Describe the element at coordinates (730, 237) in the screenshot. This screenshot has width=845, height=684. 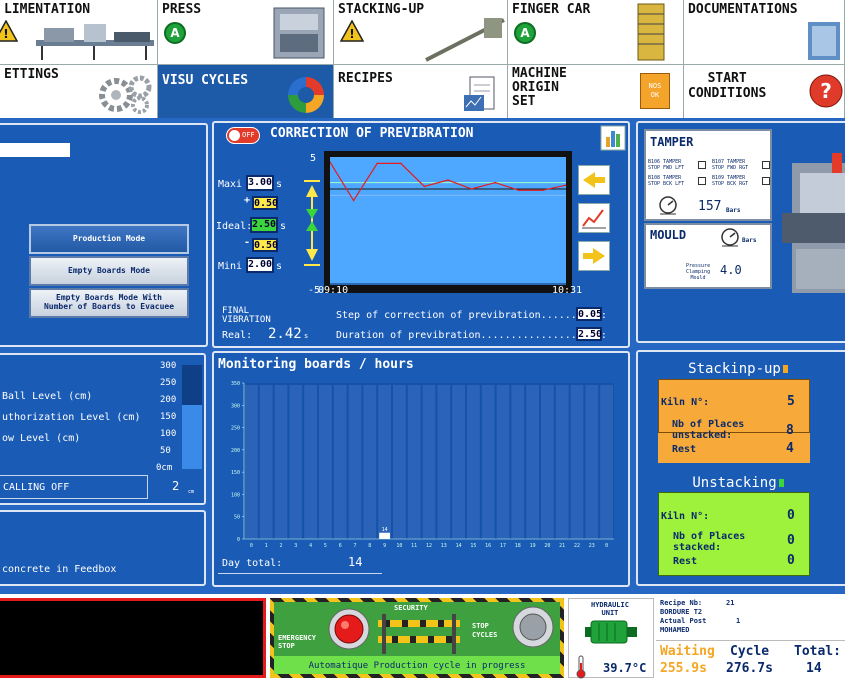
I see `pressure-gauge-icon` at that location.